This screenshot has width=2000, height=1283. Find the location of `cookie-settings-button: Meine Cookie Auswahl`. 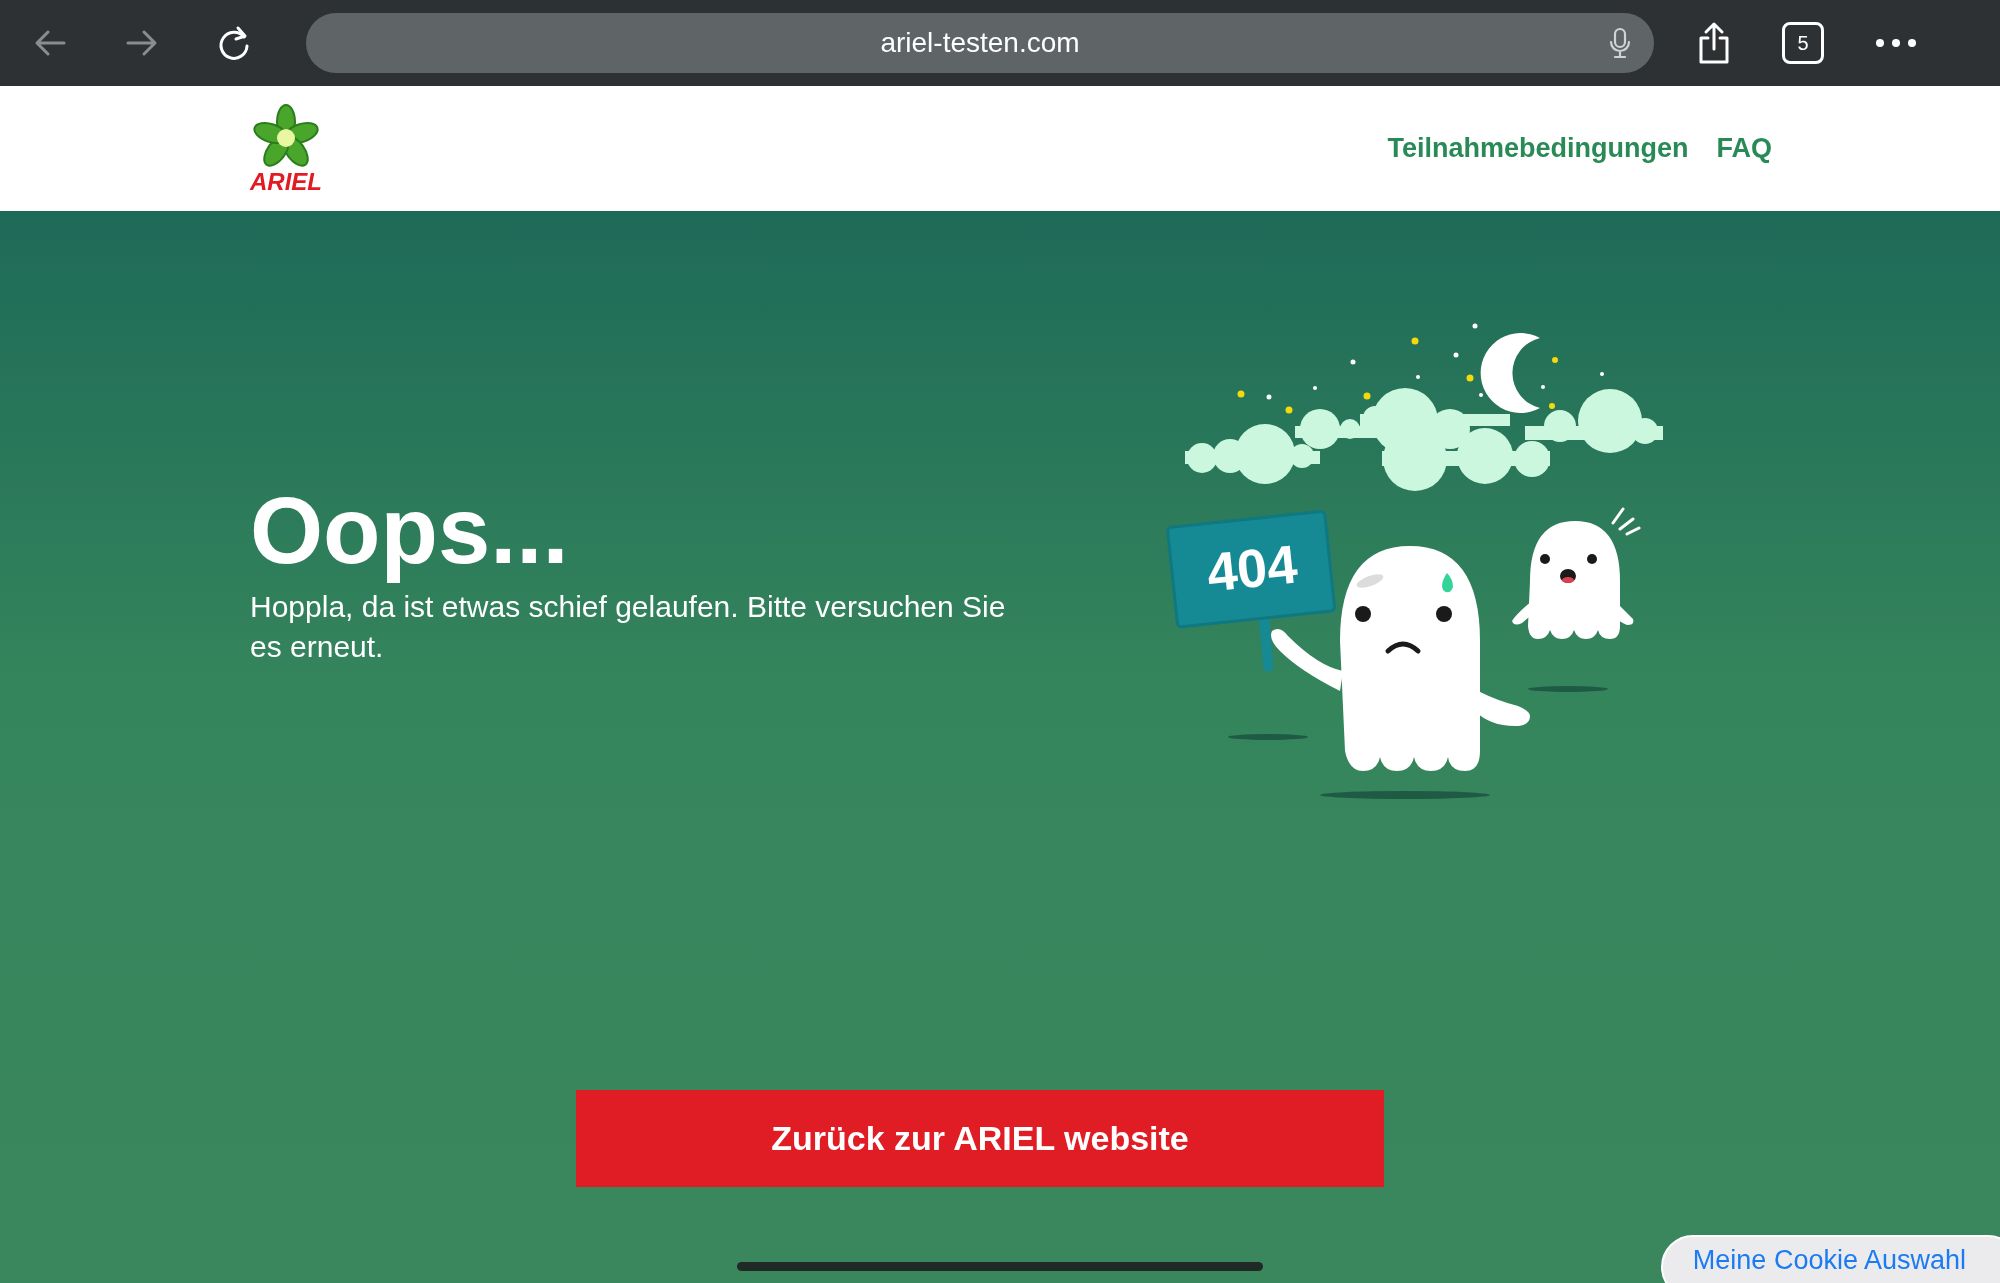

cookie-settings-button: Meine Cookie Auswahl is located at coordinates (1830, 1259).